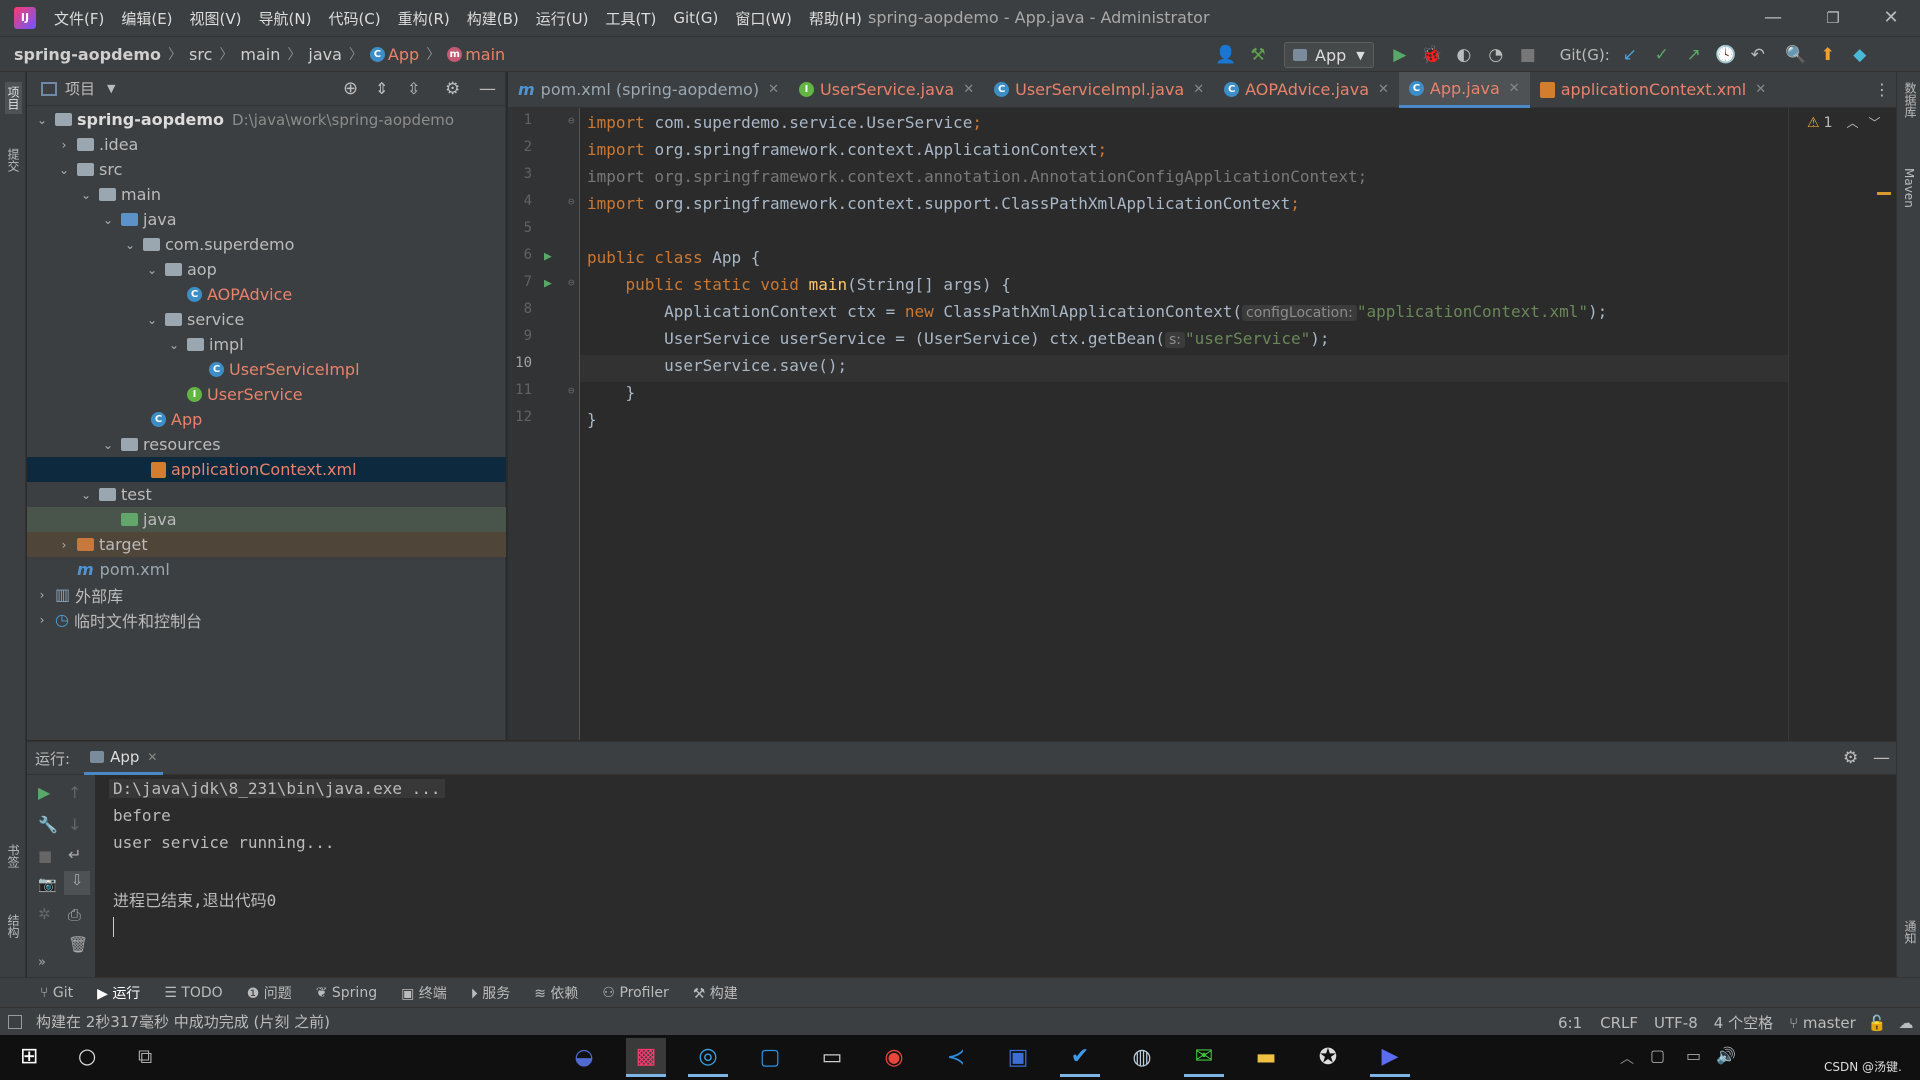  Describe the element at coordinates (1758, 55) in the screenshot. I see `rollback-icon: ↶` at that location.